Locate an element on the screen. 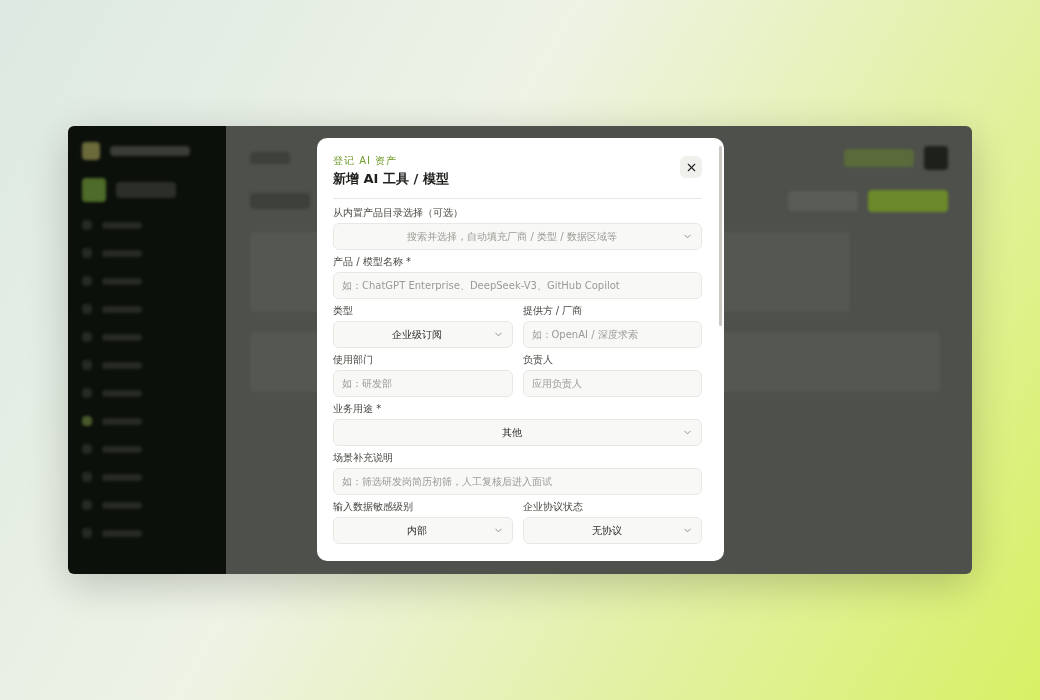 The width and height of the screenshot is (1040, 700). field-label: 输入数据敏感级别 is located at coordinates (373, 507).